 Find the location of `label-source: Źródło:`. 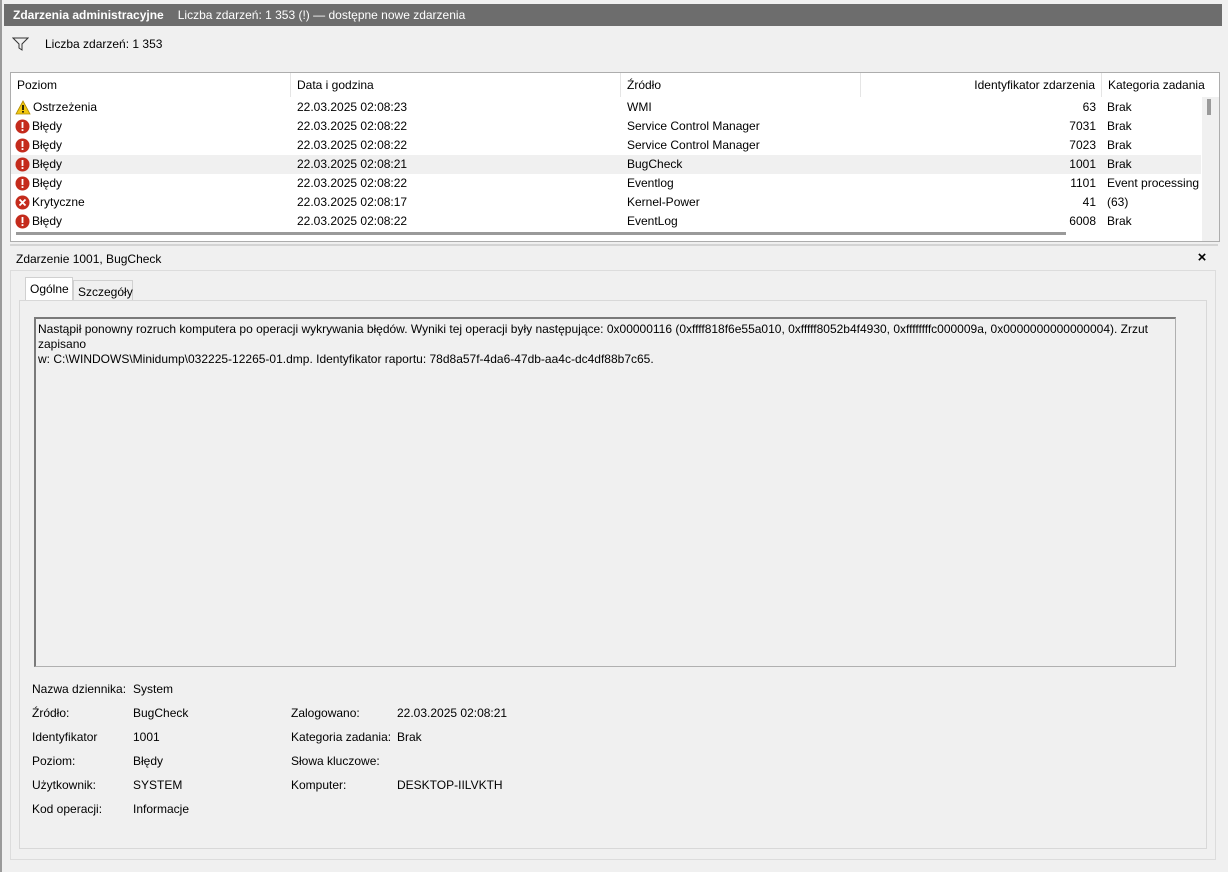

label-source: Źródło: is located at coordinates (51, 713).